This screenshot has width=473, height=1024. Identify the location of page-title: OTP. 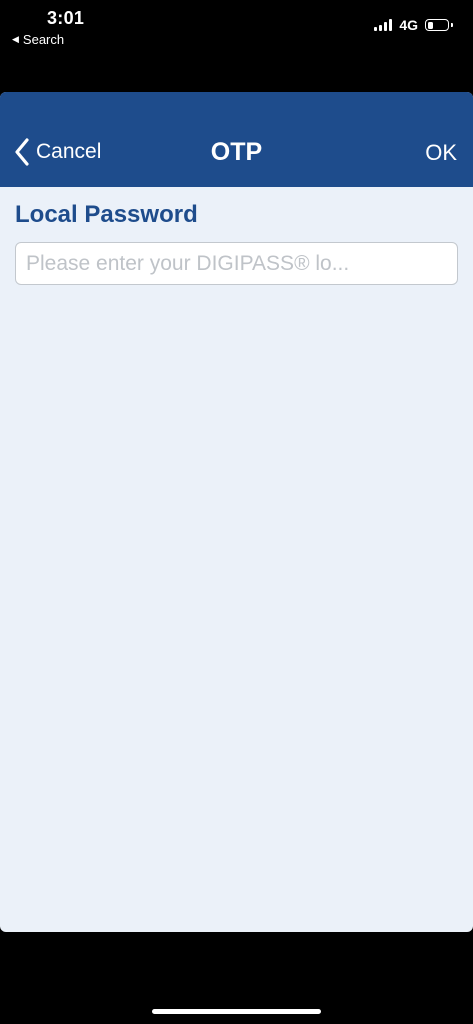
(236, 152).